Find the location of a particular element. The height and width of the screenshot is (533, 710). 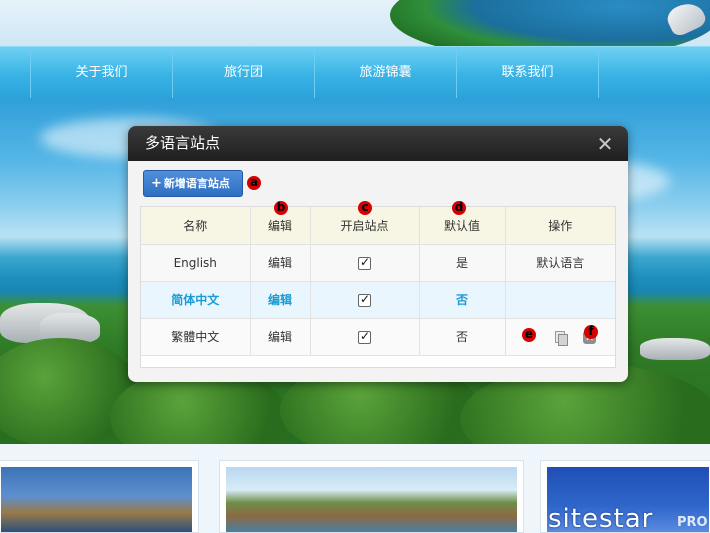

marker-b: b is located at coordinates (281, 208).